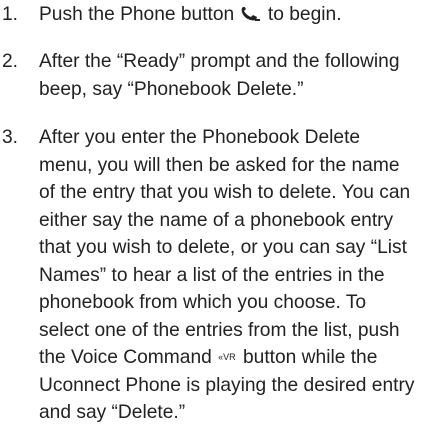 The image size is (448, 427). What do you see at coordinates (251, 17) in the screenshot?
I see `phone-icon` at bounding box center [251, 17].